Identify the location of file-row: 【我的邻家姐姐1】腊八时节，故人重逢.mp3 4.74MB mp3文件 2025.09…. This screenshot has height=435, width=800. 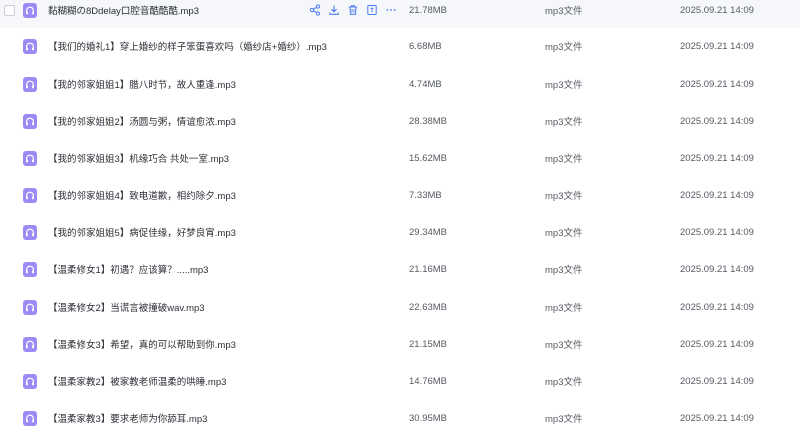
(400, 84).